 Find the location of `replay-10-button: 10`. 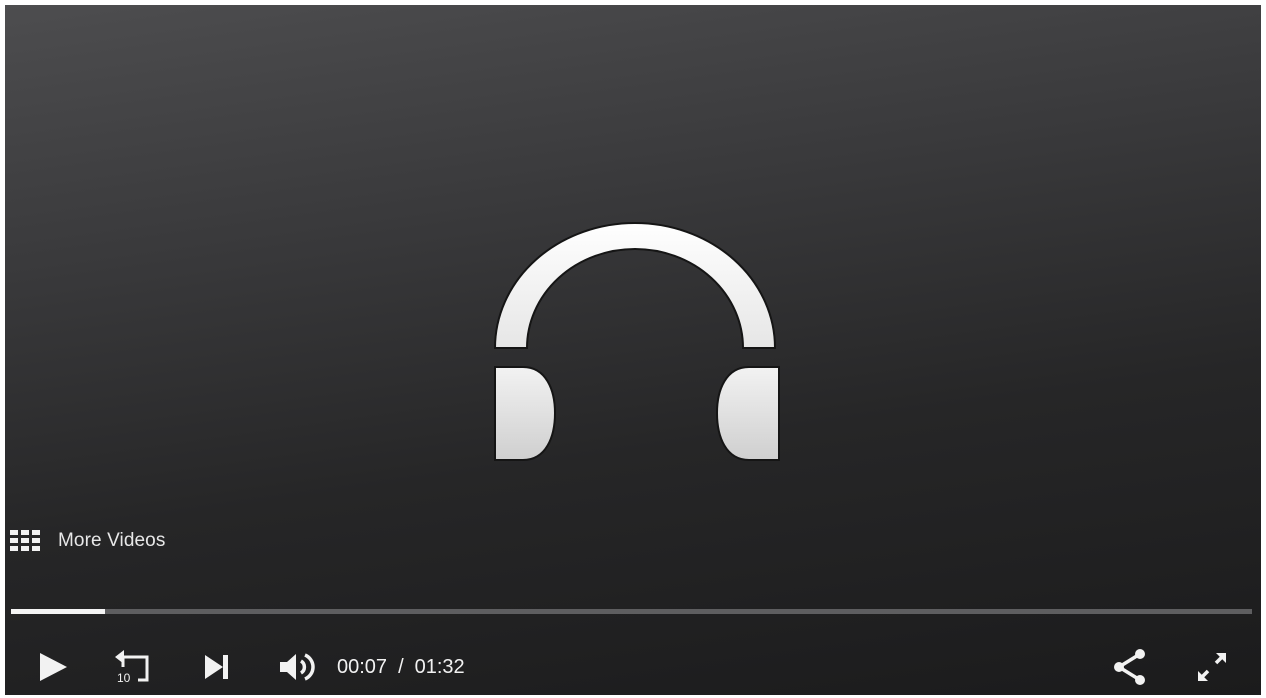

replay-10-button: 10 is located at coordinates (132, 667).